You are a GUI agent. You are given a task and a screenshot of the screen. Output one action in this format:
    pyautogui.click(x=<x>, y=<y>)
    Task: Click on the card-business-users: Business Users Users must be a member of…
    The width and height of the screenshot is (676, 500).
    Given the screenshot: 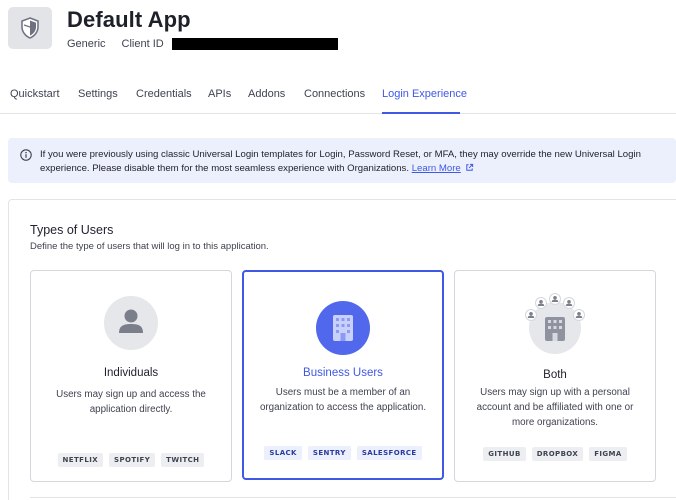 What is the action you would take?
    pyautogui.click(x=343, y=375)
    